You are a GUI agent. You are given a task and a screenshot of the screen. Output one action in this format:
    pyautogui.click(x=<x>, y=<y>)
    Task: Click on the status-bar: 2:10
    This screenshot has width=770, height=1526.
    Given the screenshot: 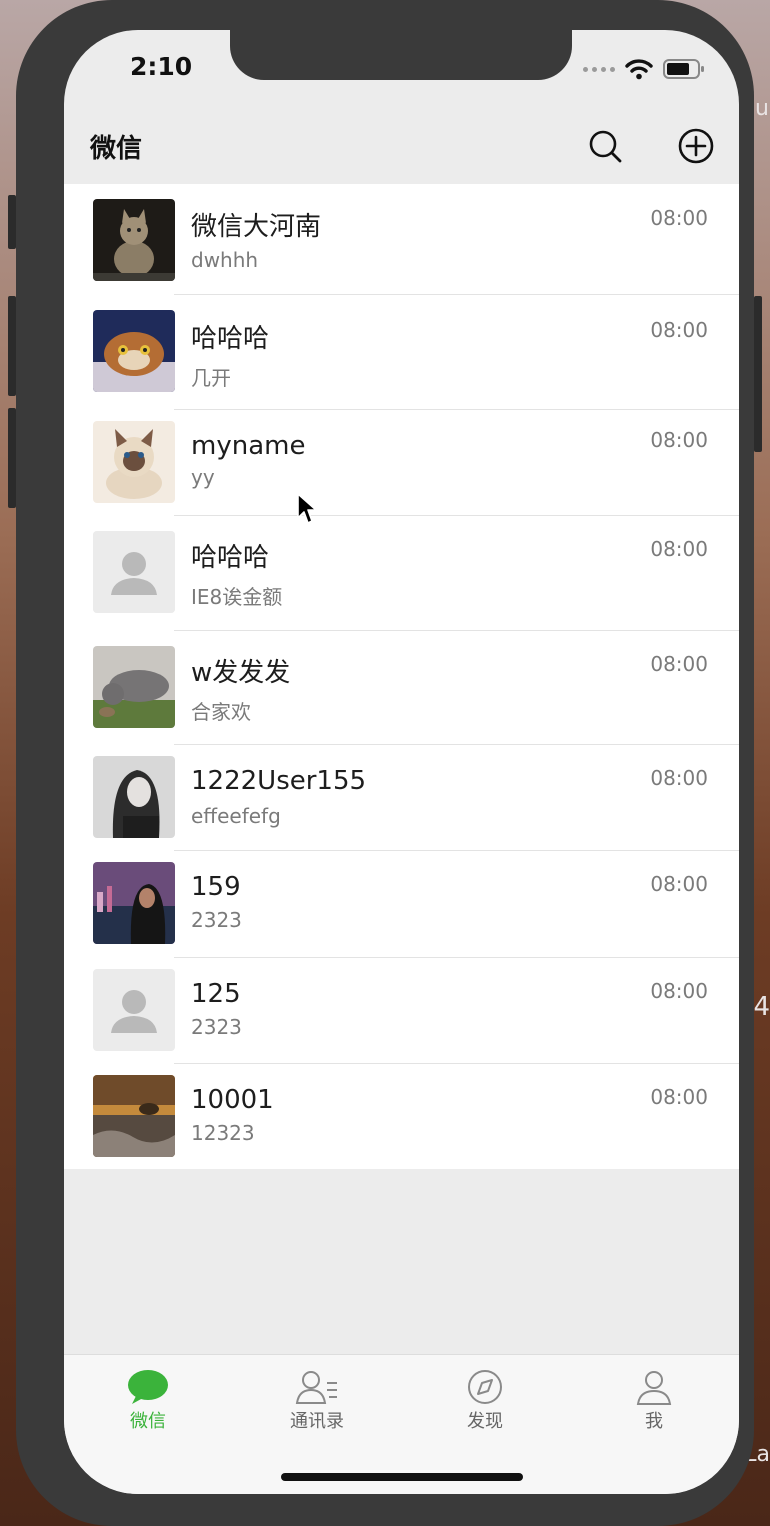 What is the action you would take?
    pyautogui.click(x=401, y=71)
    